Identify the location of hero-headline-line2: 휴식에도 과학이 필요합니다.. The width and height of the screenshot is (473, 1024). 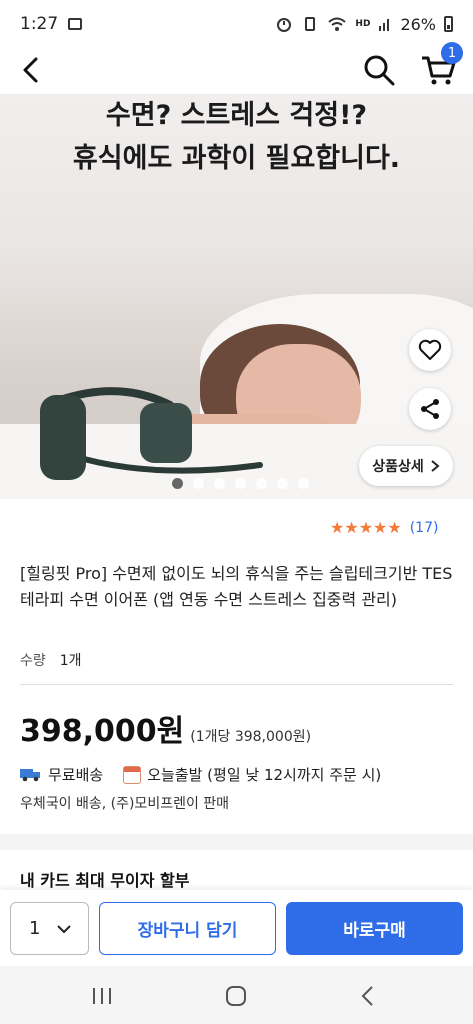
(236, 158).